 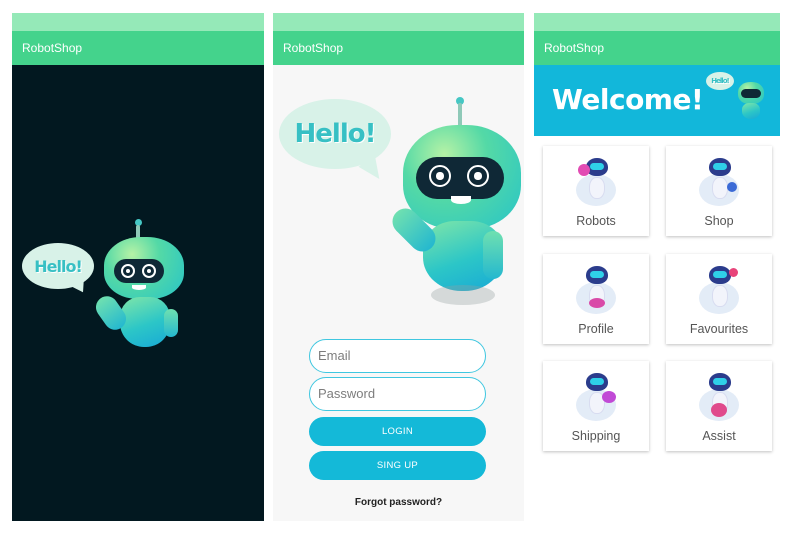 What do you see at coordinates (596, 182) in the screenshot?
I see `robot-with-magnifier-icon` at bounding box center [596, 182].